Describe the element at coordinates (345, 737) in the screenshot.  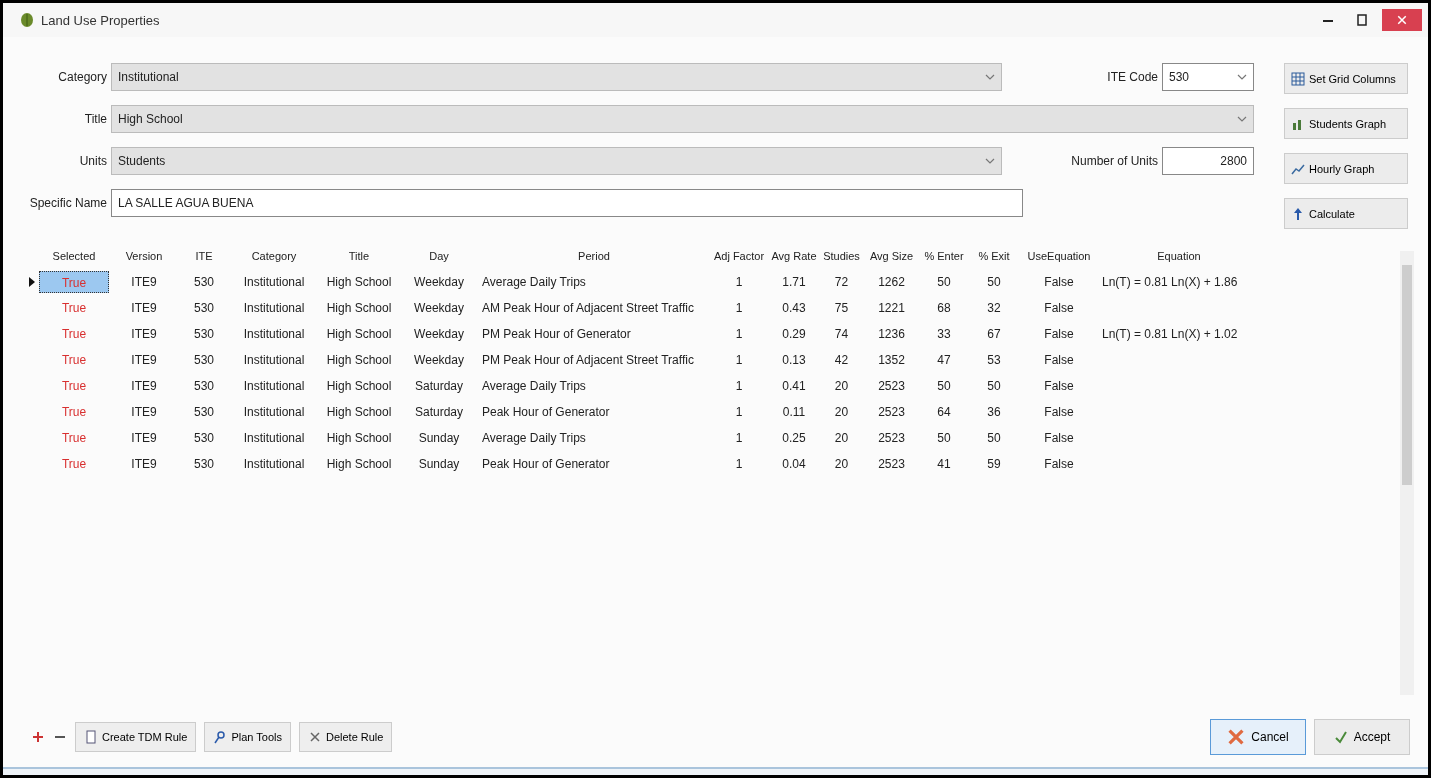
I see `toolbar-button: Delete Rule` at that location.